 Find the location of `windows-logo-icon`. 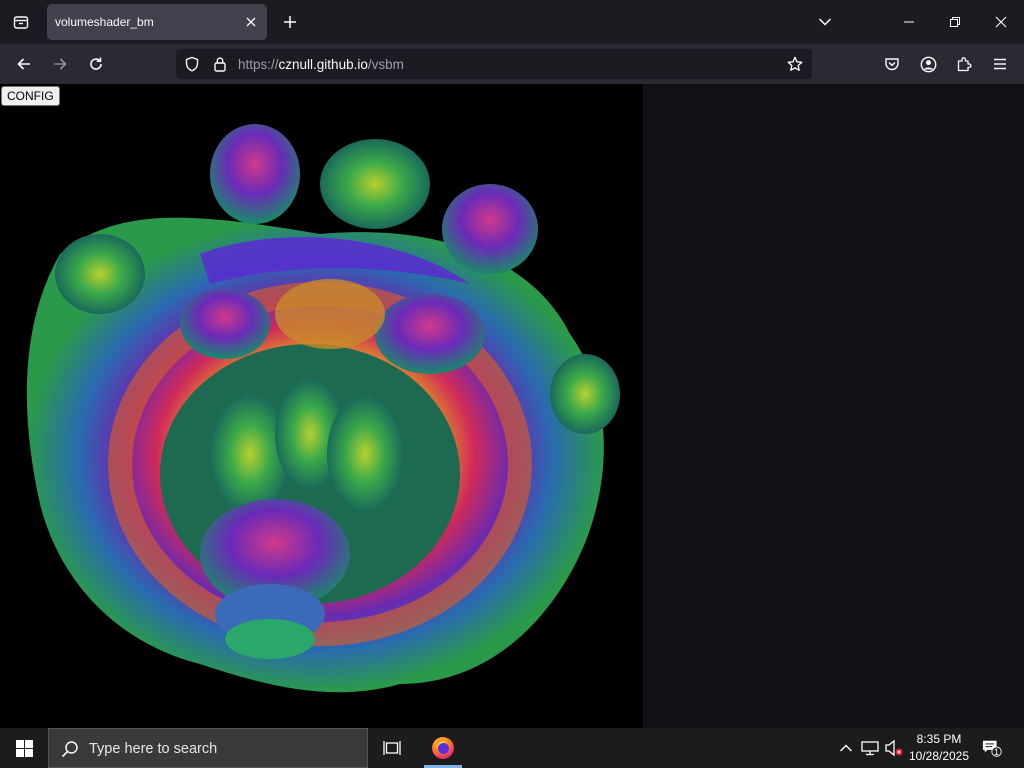

windows-logo-icon is located at coordinates (24, 748).